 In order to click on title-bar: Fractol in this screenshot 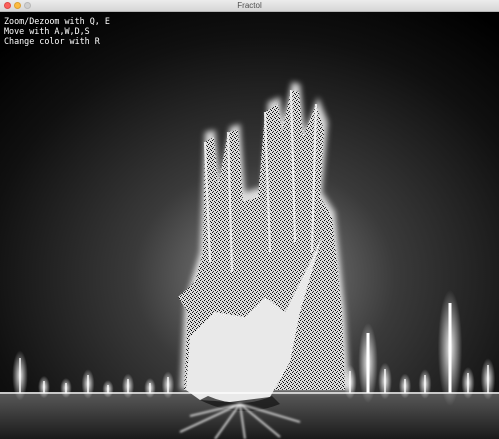, I will do `click(249, 6)`.